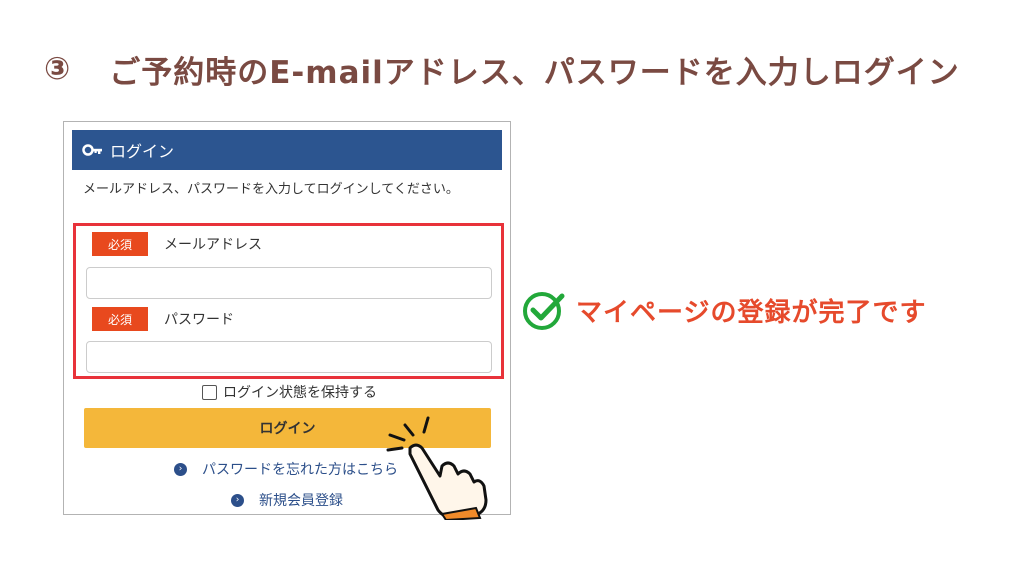 The image size is (1024, 577). I want to click on panel-header: ログイン, so click(287, 150).